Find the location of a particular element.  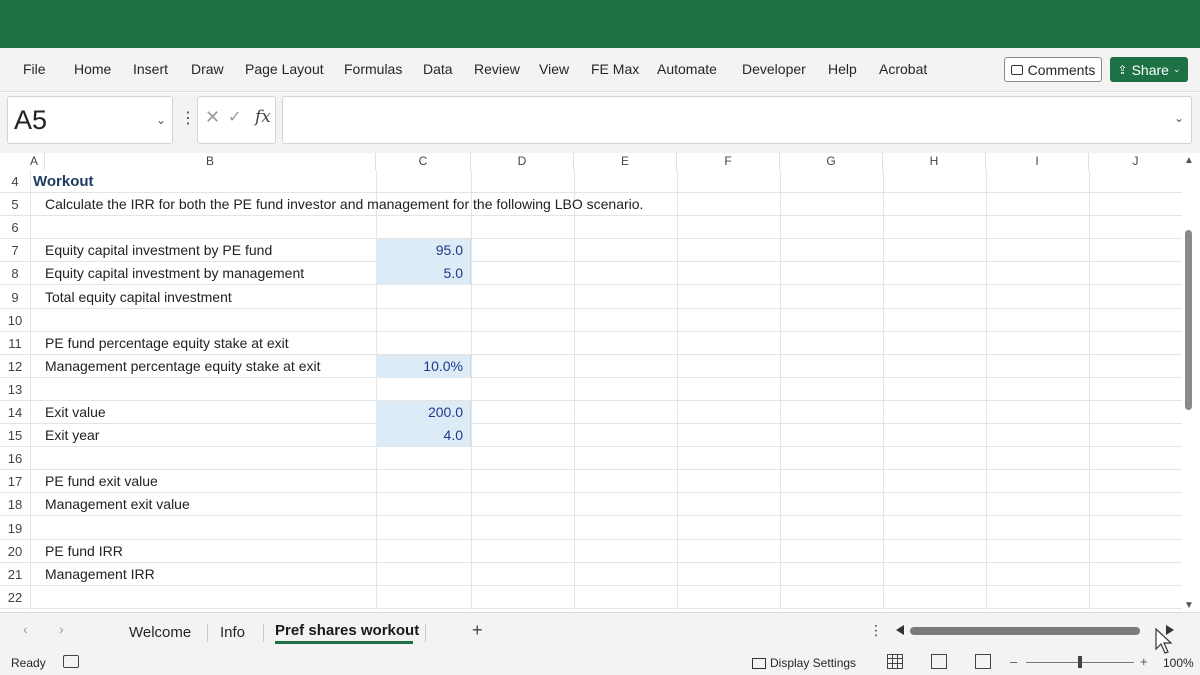

cell-label: Equity capital investment by management is located at coordinates (174, 273).